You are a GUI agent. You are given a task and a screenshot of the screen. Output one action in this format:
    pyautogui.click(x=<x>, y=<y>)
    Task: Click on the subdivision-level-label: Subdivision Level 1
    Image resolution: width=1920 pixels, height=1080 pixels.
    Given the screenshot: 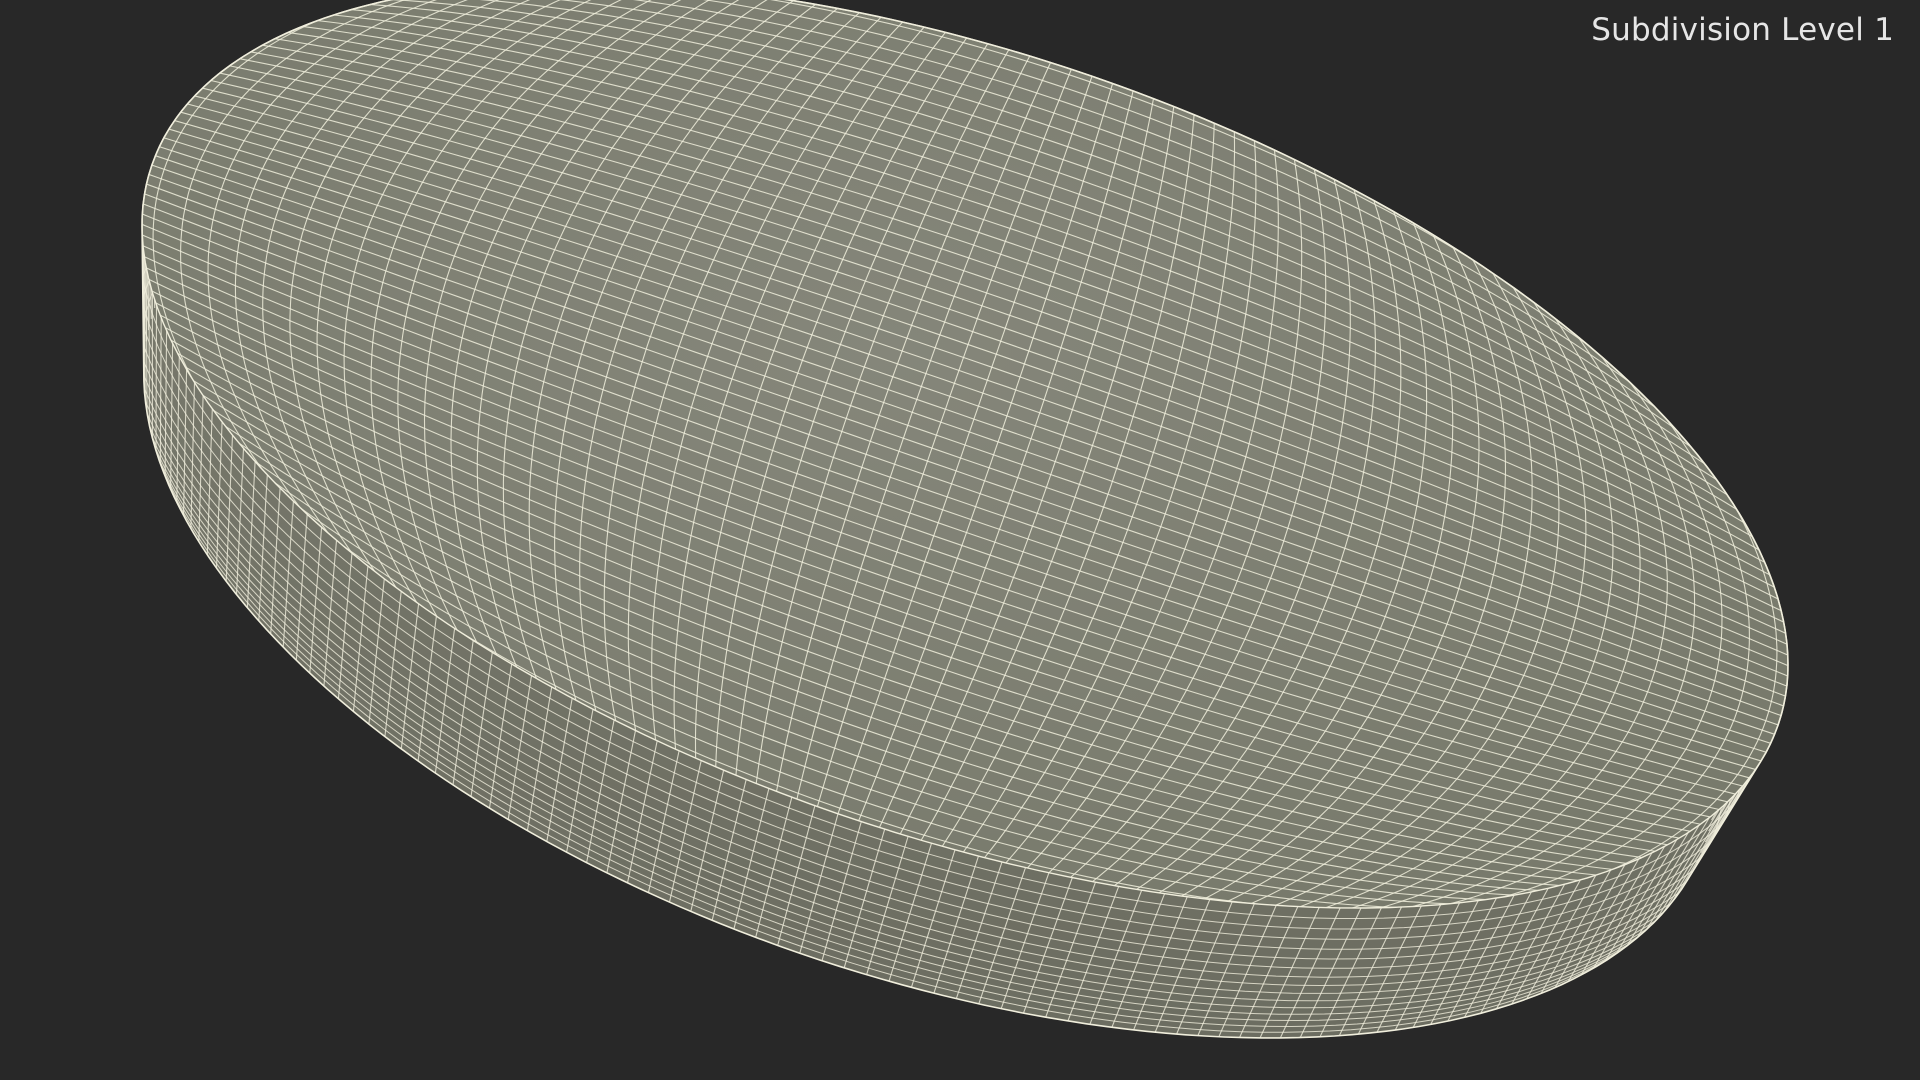 What is the action you would take?
    pyautogui.click(x=1742, y=30)
    